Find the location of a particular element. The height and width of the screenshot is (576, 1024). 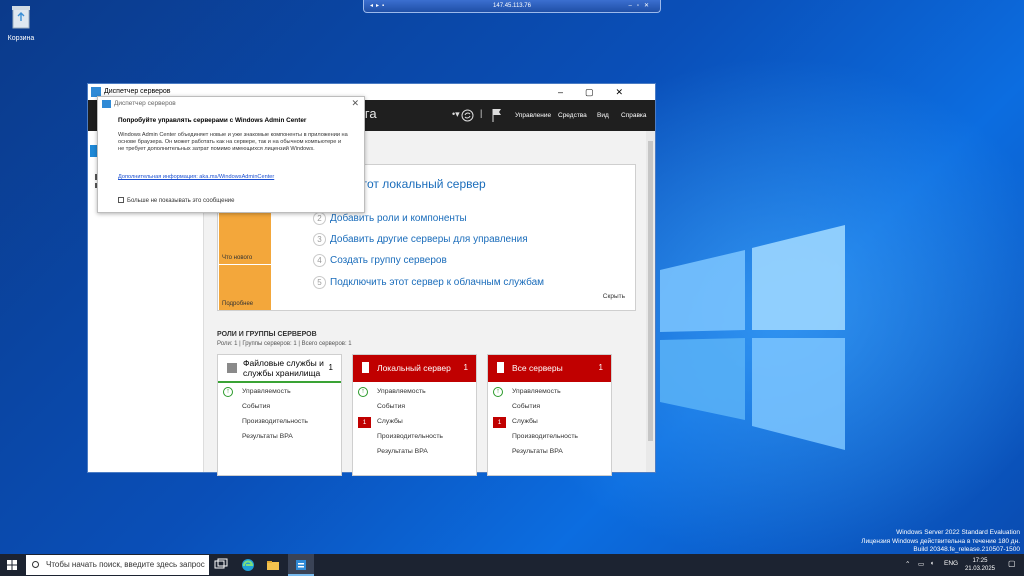

step-add-roles: 2 Добавить роли и компоненты is located at coordinates (390, 218).